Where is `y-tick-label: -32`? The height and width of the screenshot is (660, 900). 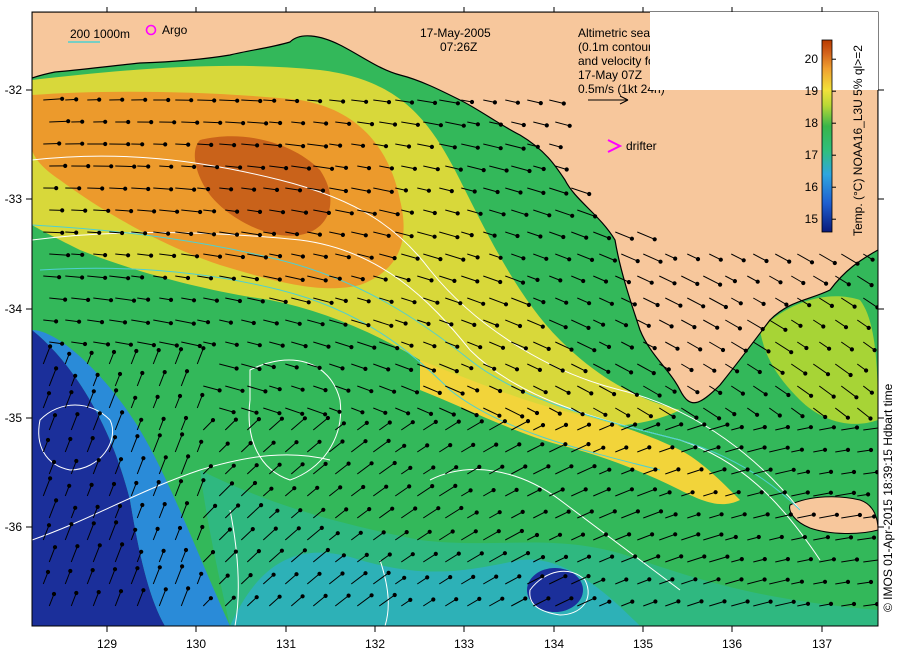
y-tick-label: -32 is located at coordinates (14, 90).